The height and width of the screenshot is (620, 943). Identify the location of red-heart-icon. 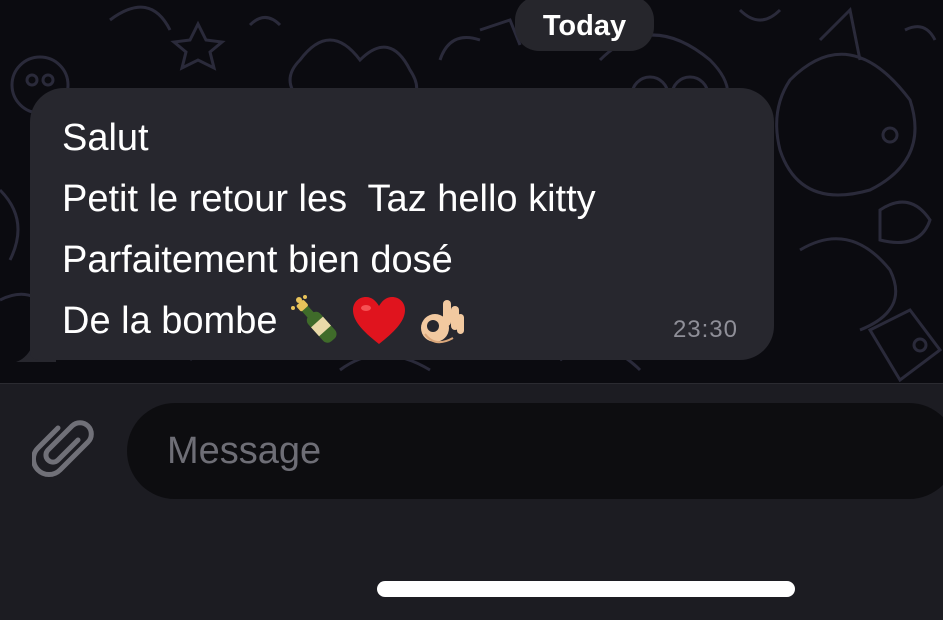
(379, 320).